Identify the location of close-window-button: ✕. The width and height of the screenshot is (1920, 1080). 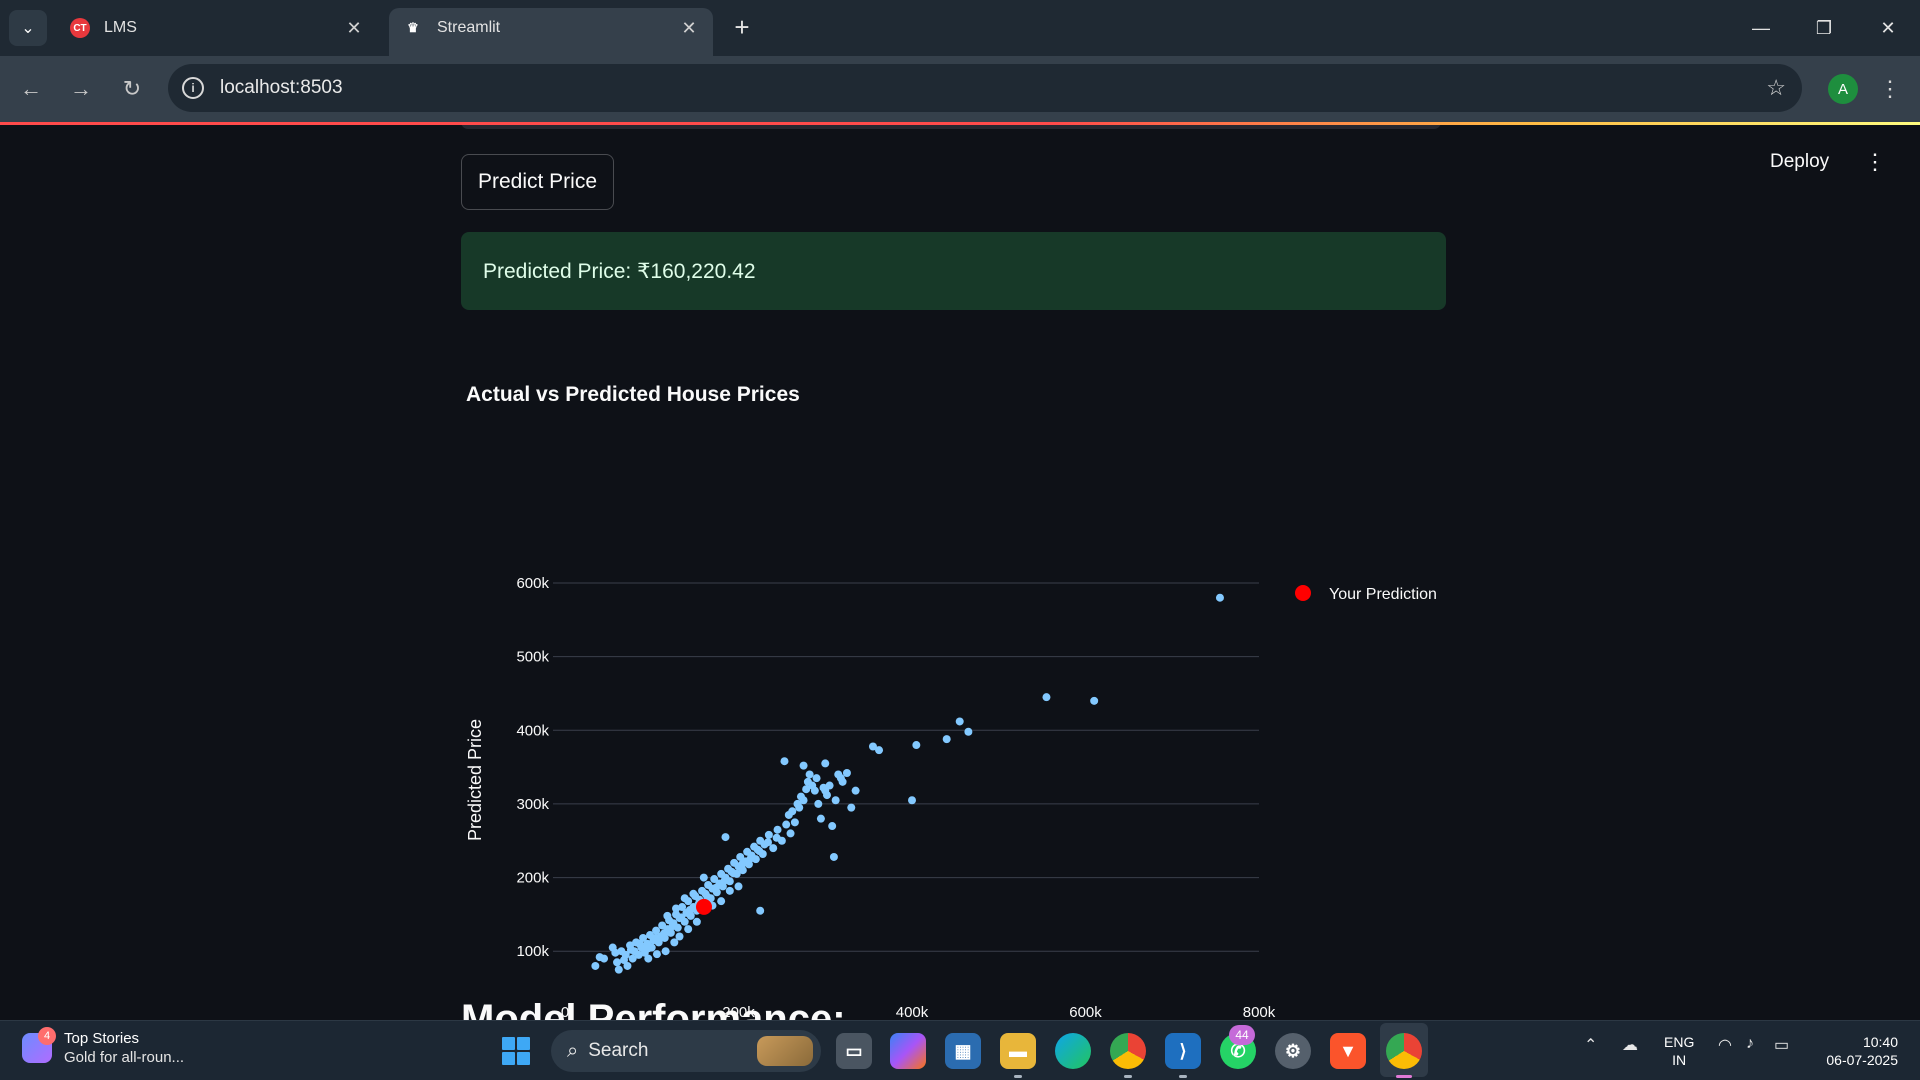
(1888, 28).